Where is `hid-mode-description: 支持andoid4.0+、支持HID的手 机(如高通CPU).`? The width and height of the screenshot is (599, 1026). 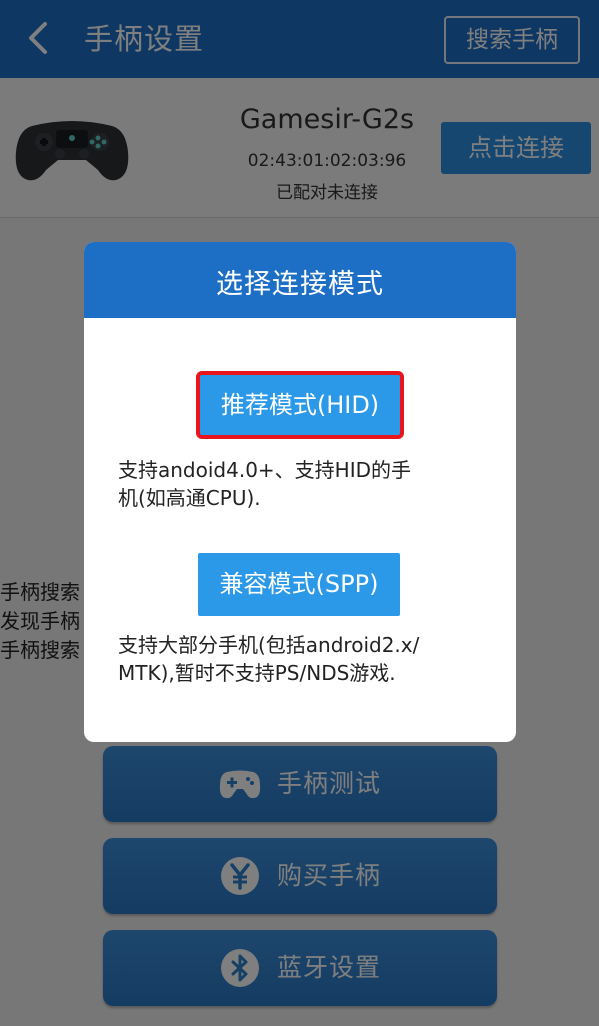 hid-mode-description: 支持andoid4.0+、支持HID的手 机(如高通CPU). is located at coordinates (304, 484).